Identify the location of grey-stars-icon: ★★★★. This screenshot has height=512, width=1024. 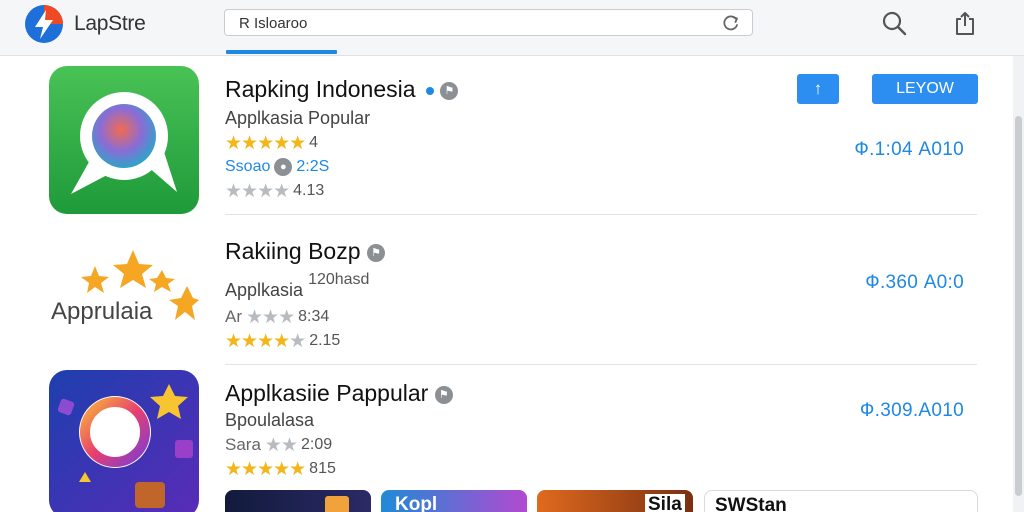
(257, 191).